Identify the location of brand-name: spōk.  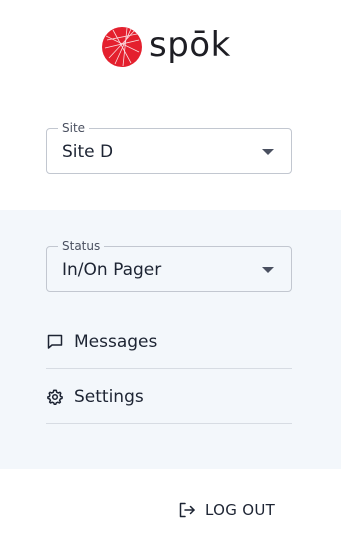
(190, 45).